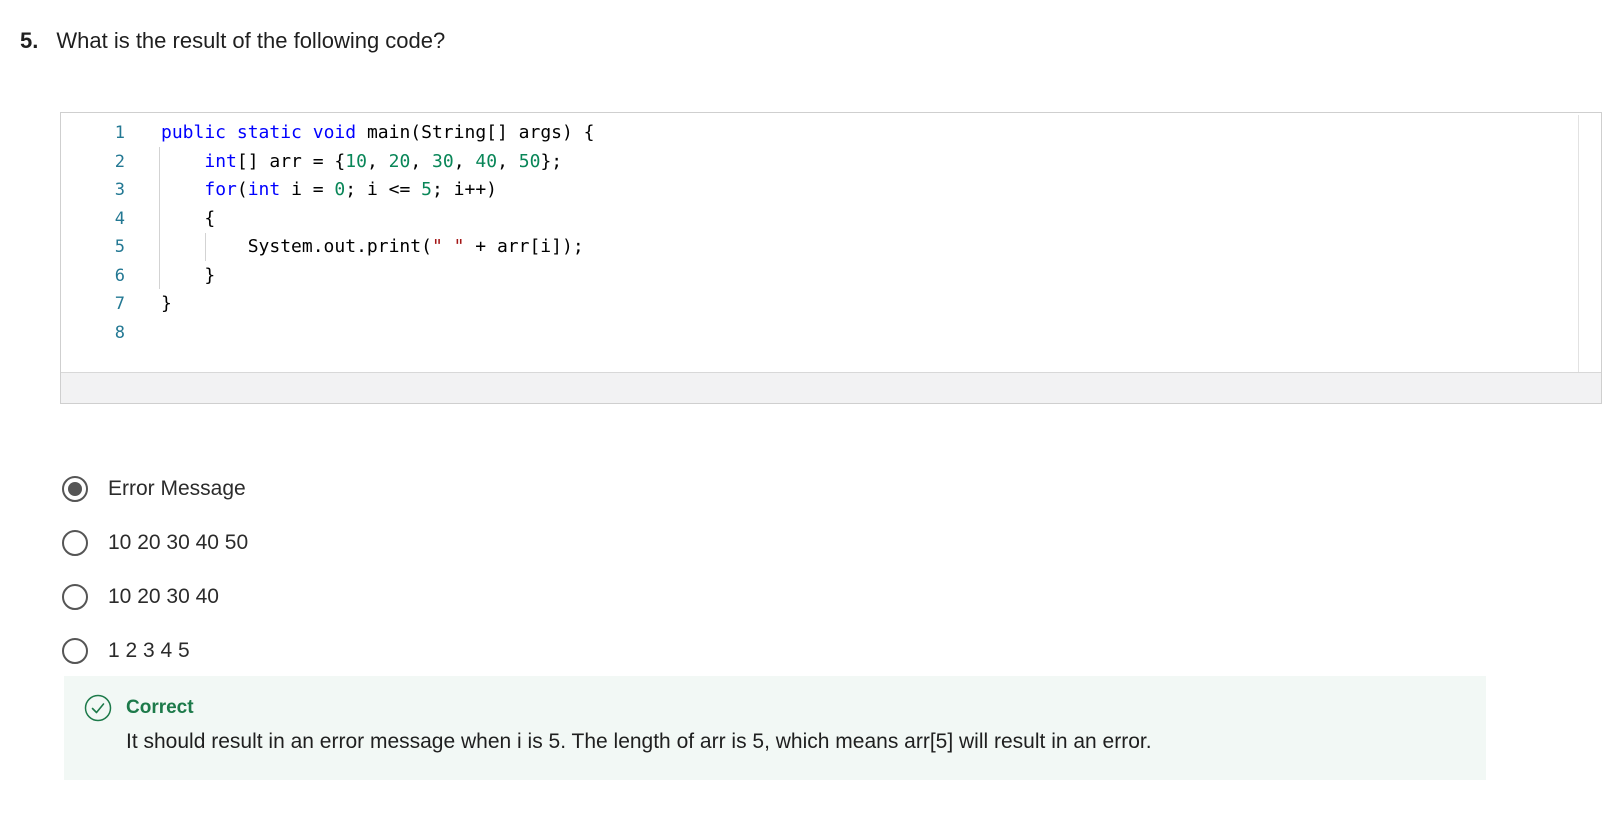 This screenshot has height=836, width=1620. Describe the element at coordinates (177, 488) in the screenshot. I see `answer-label: Error Message` at that location.